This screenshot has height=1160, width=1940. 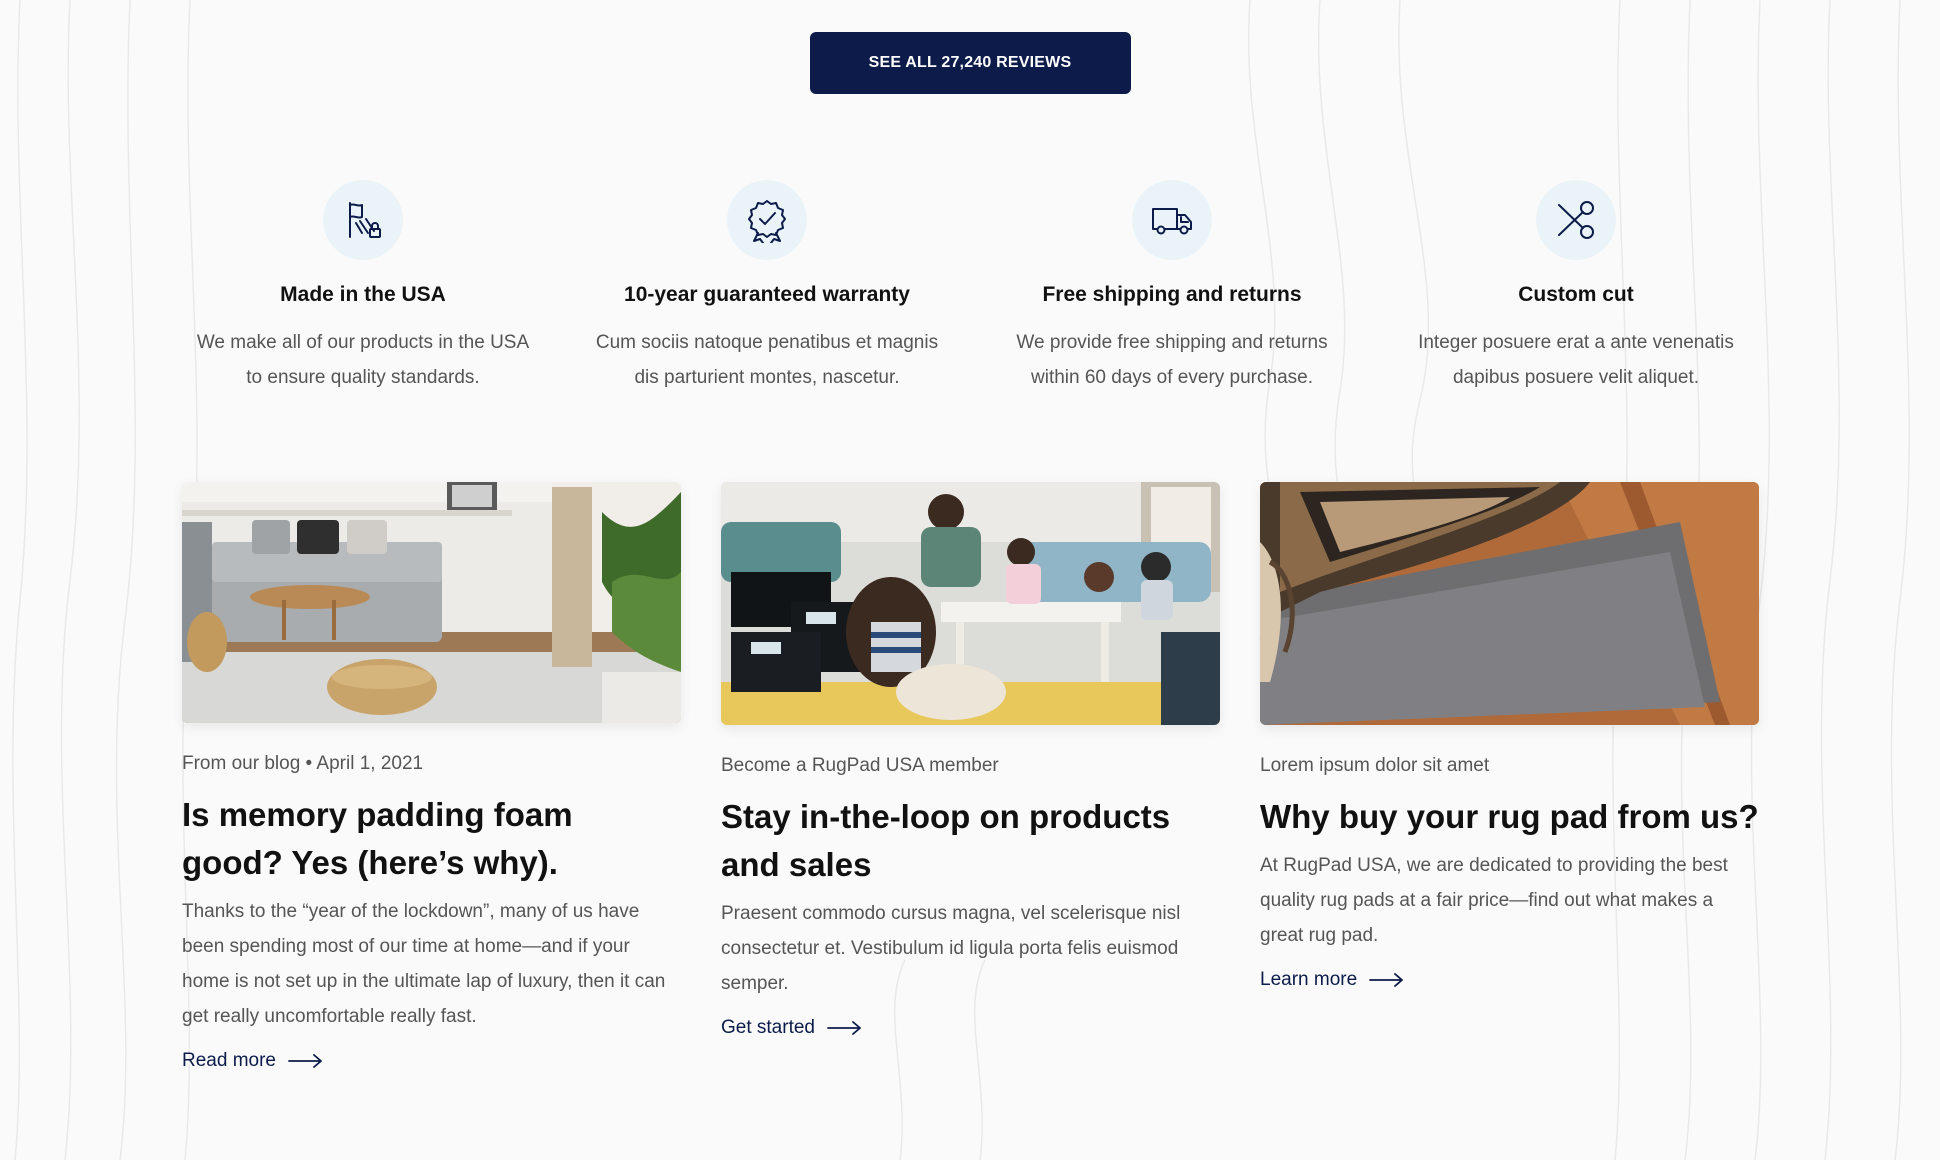 I want to click on delivery-truck-icon, so click(x=1172, y=220).